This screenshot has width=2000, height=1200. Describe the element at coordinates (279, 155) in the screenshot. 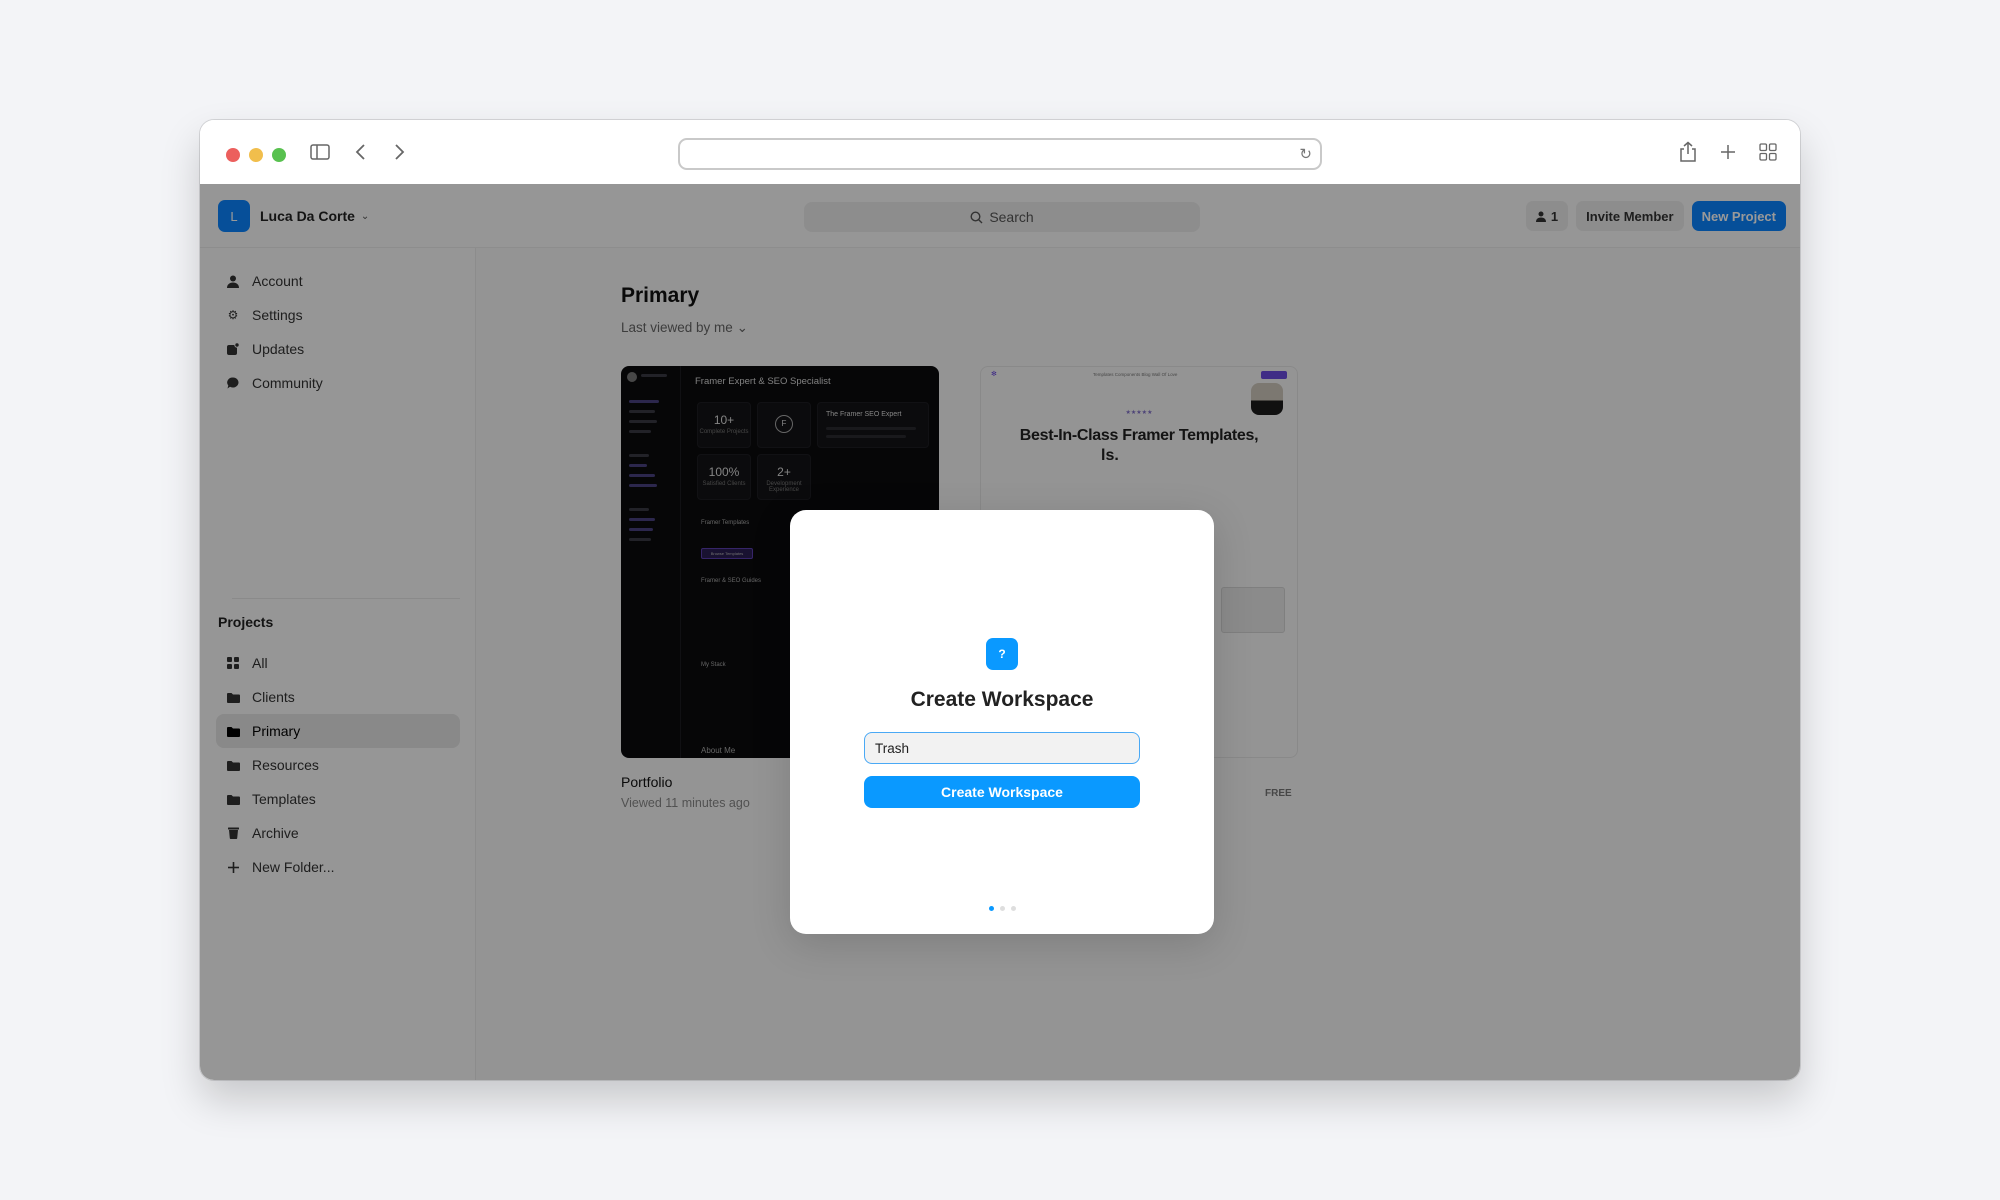

I see `maximize-window-button` at that location.